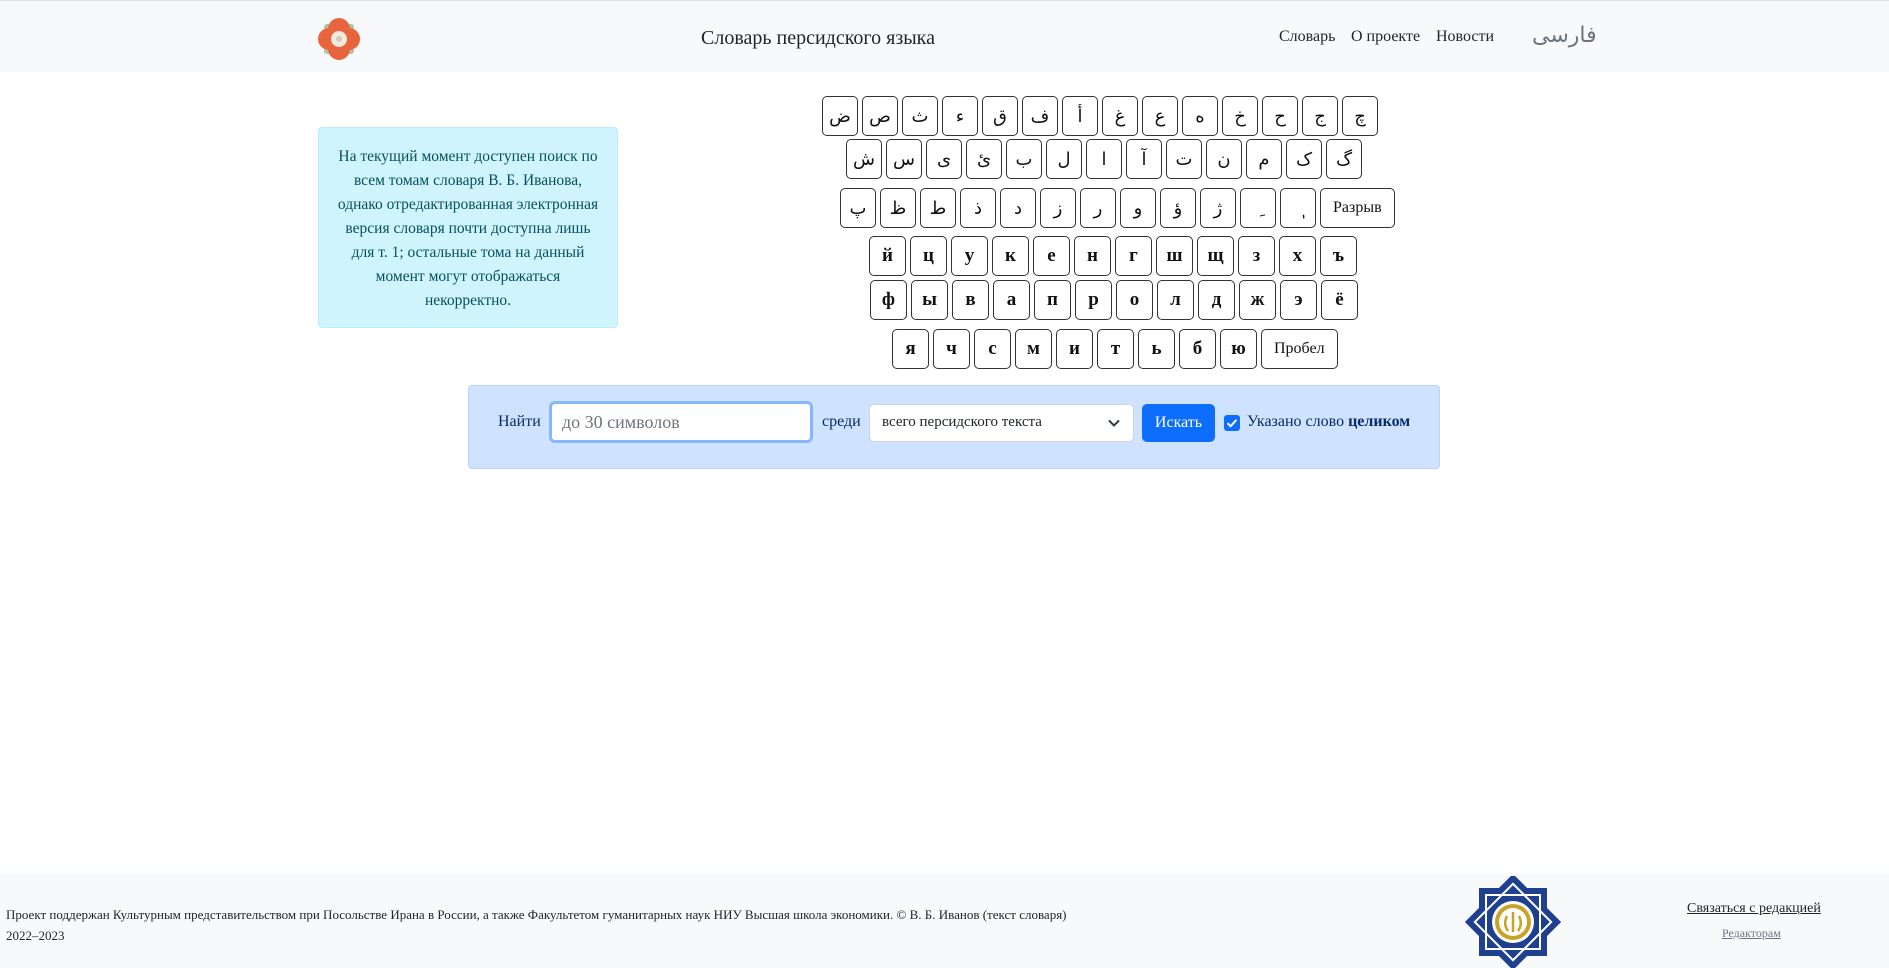 The image size is (1889, 968). Describe the element at coordinates (1144, 159) in the screenshot. I see `persian-letter-key: آ` at that location.